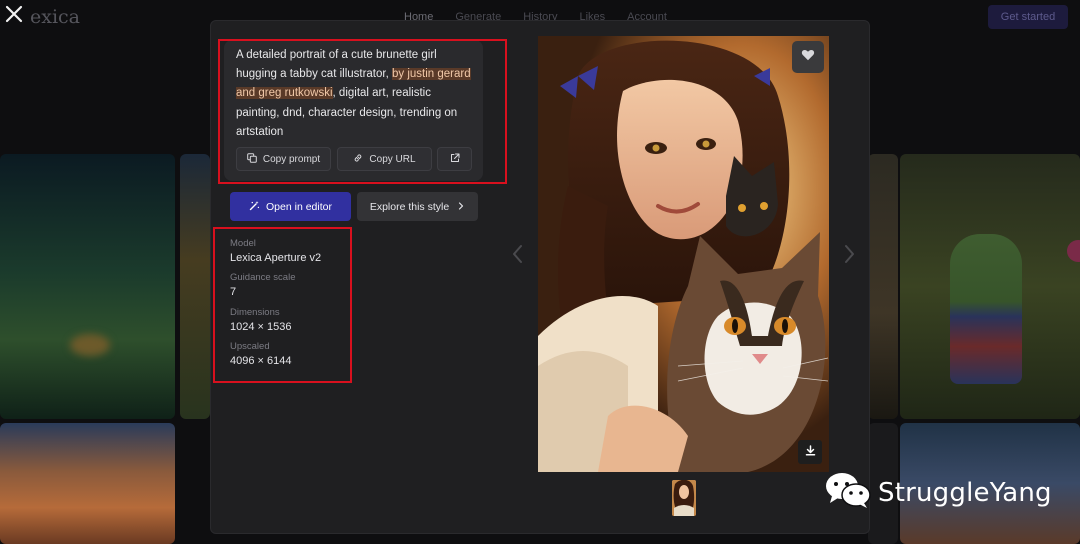  Describe the element at coordinates (14, 14) in the screenshot. I see `close-icon` at that location.